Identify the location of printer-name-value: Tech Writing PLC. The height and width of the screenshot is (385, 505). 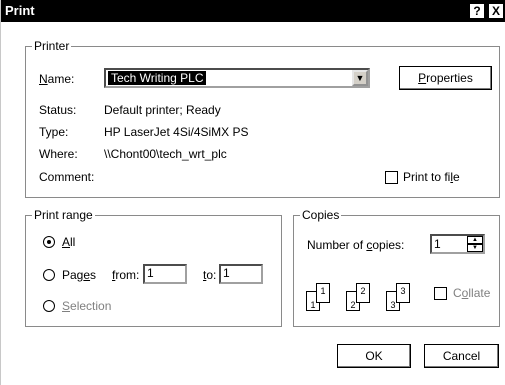
(157, 78).